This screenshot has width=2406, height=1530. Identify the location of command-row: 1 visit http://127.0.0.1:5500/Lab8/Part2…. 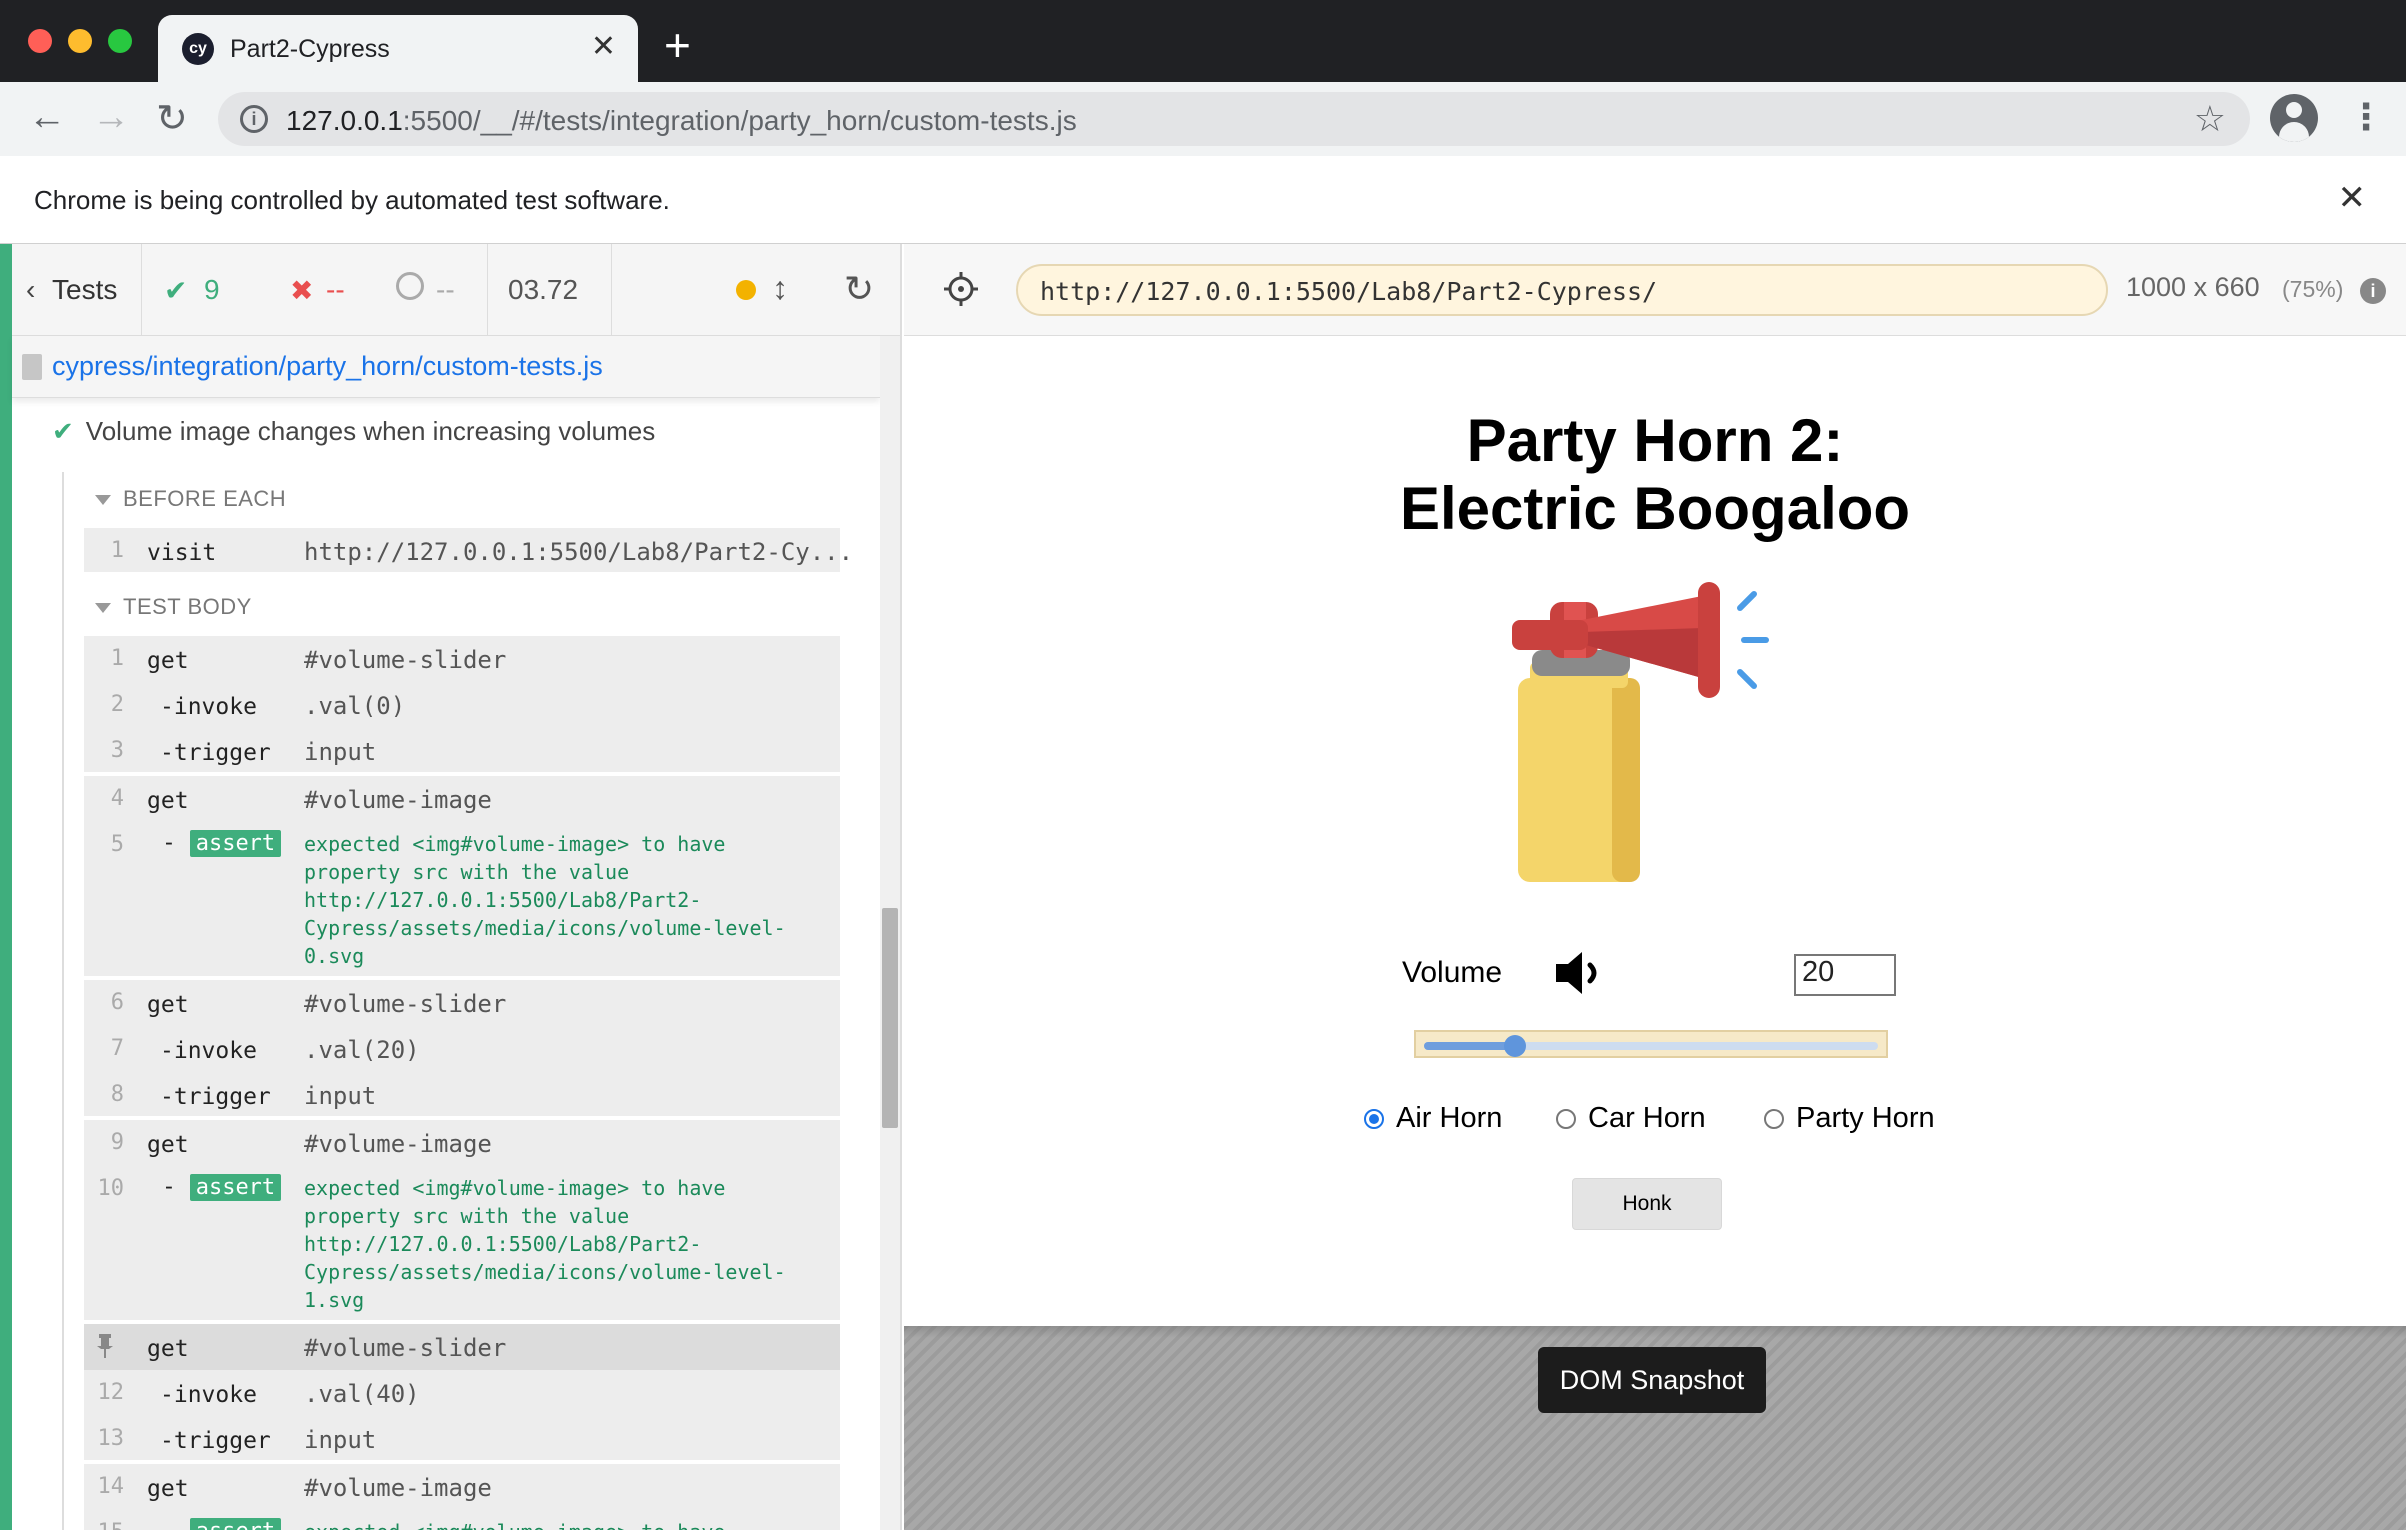
(468, 551).